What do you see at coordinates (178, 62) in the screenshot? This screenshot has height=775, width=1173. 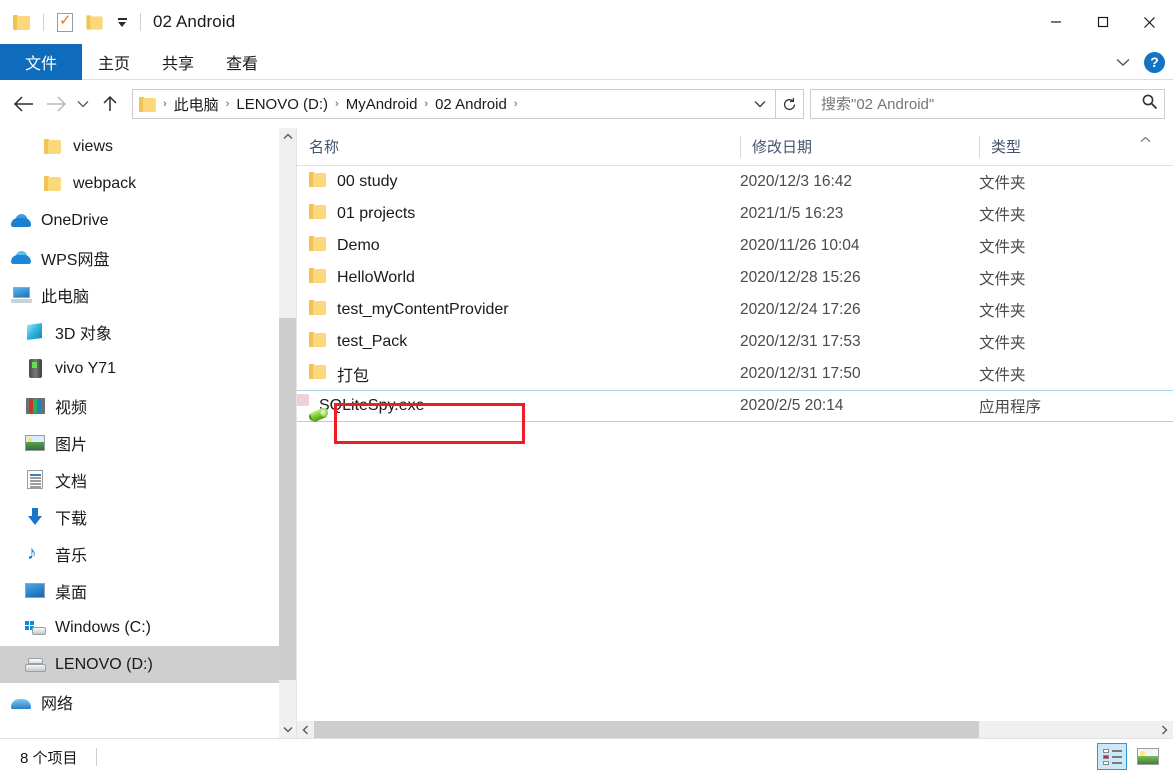 I see `tab-share: 共享` at bounding box center [178, 62].